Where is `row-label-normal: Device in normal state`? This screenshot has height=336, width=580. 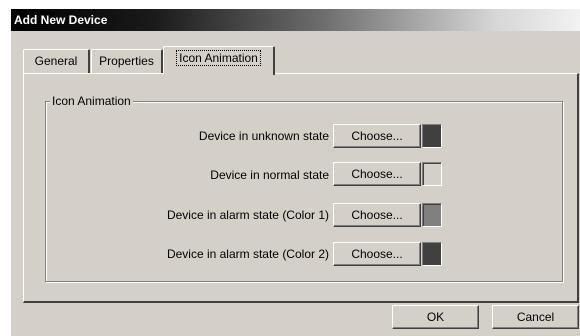
row-label-normal: Device in normal state is located at coordinates (269, 175).